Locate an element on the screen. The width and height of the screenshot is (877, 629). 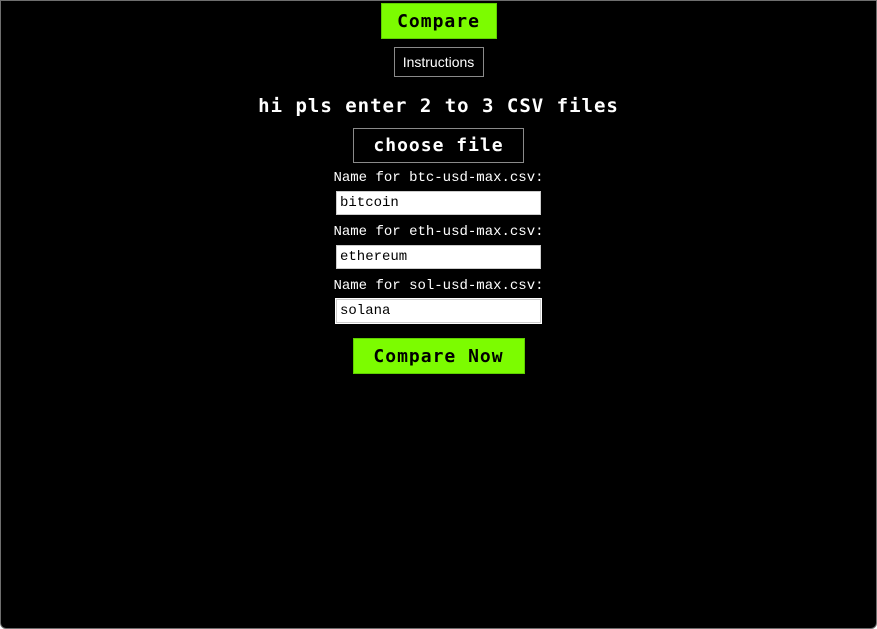
choose-file-row: choose file is located at coordinates (438, 145).